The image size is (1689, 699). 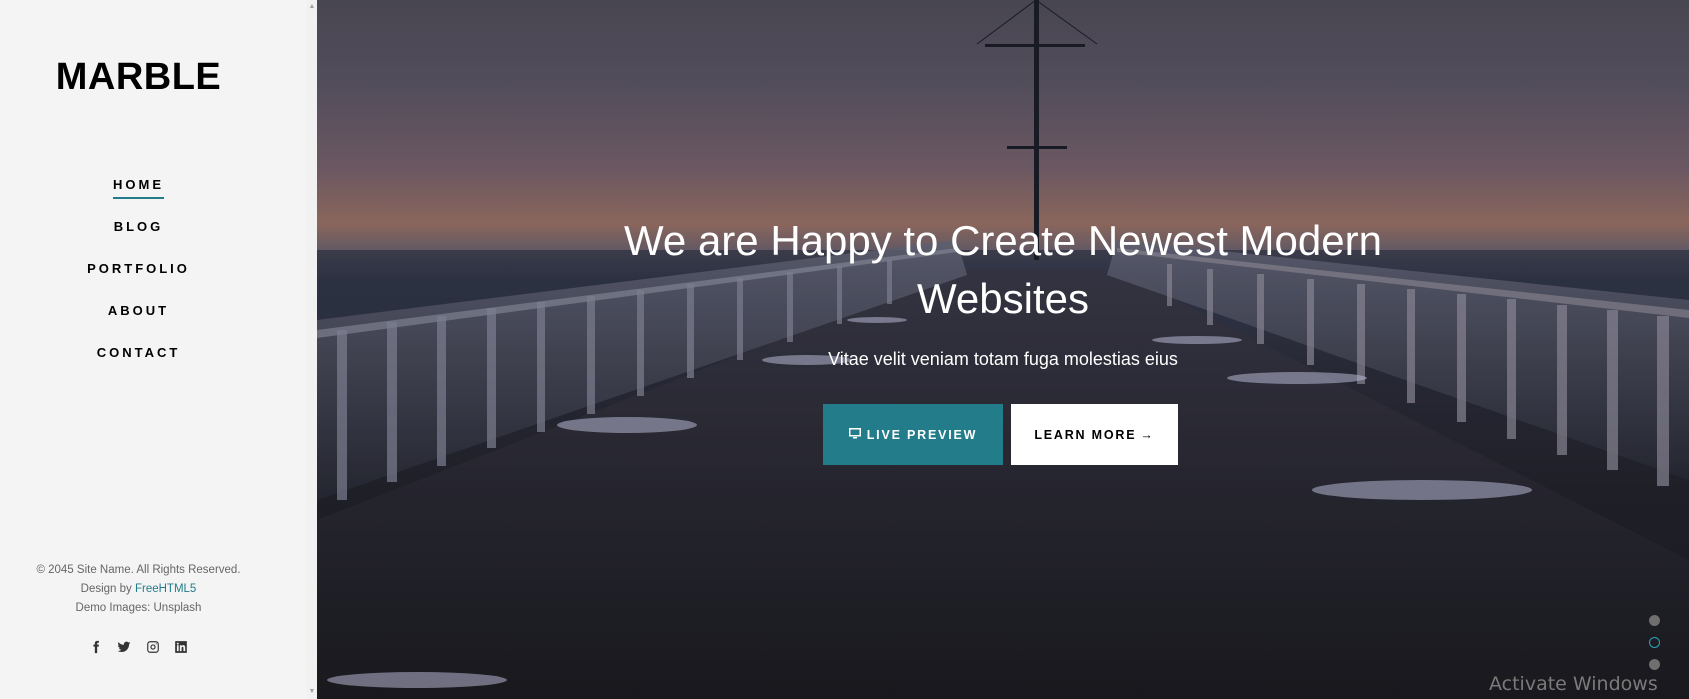 I want to click on nav-item-home: HOME, so click(x=138, y=197).